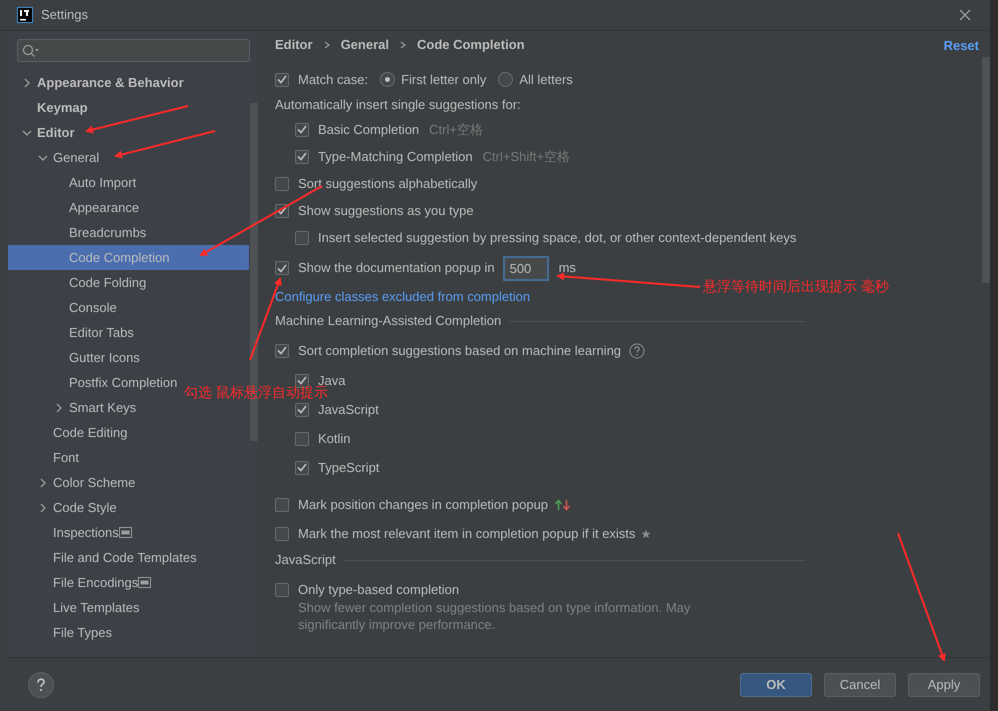 This screenshot has height=711, width=998. What do you see at coordinates (81, 582) in the screenshot?
I see `tree-item: File Encodings` at bounding box center [81, 582].